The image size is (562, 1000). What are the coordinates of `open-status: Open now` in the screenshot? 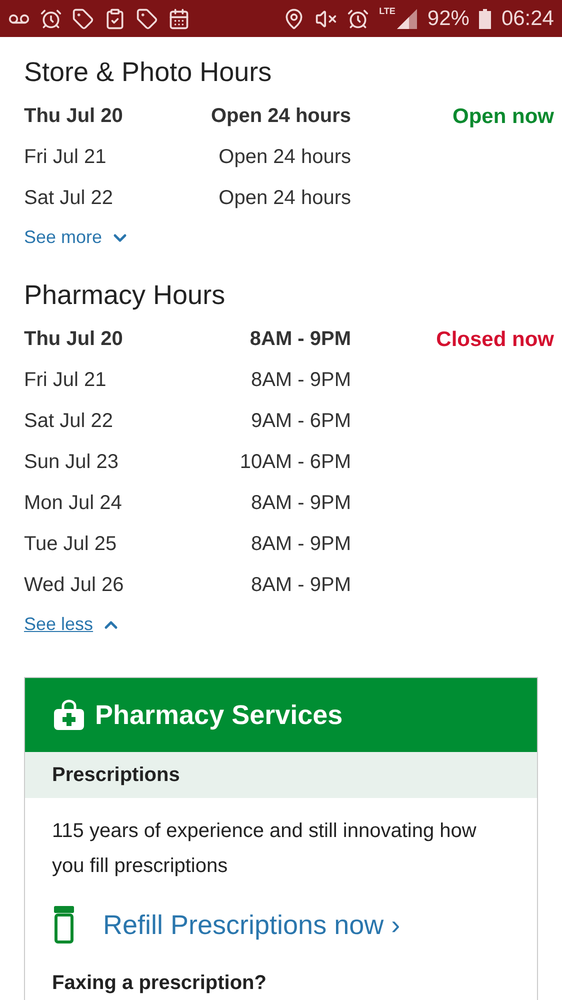 It's located at (503, 116).